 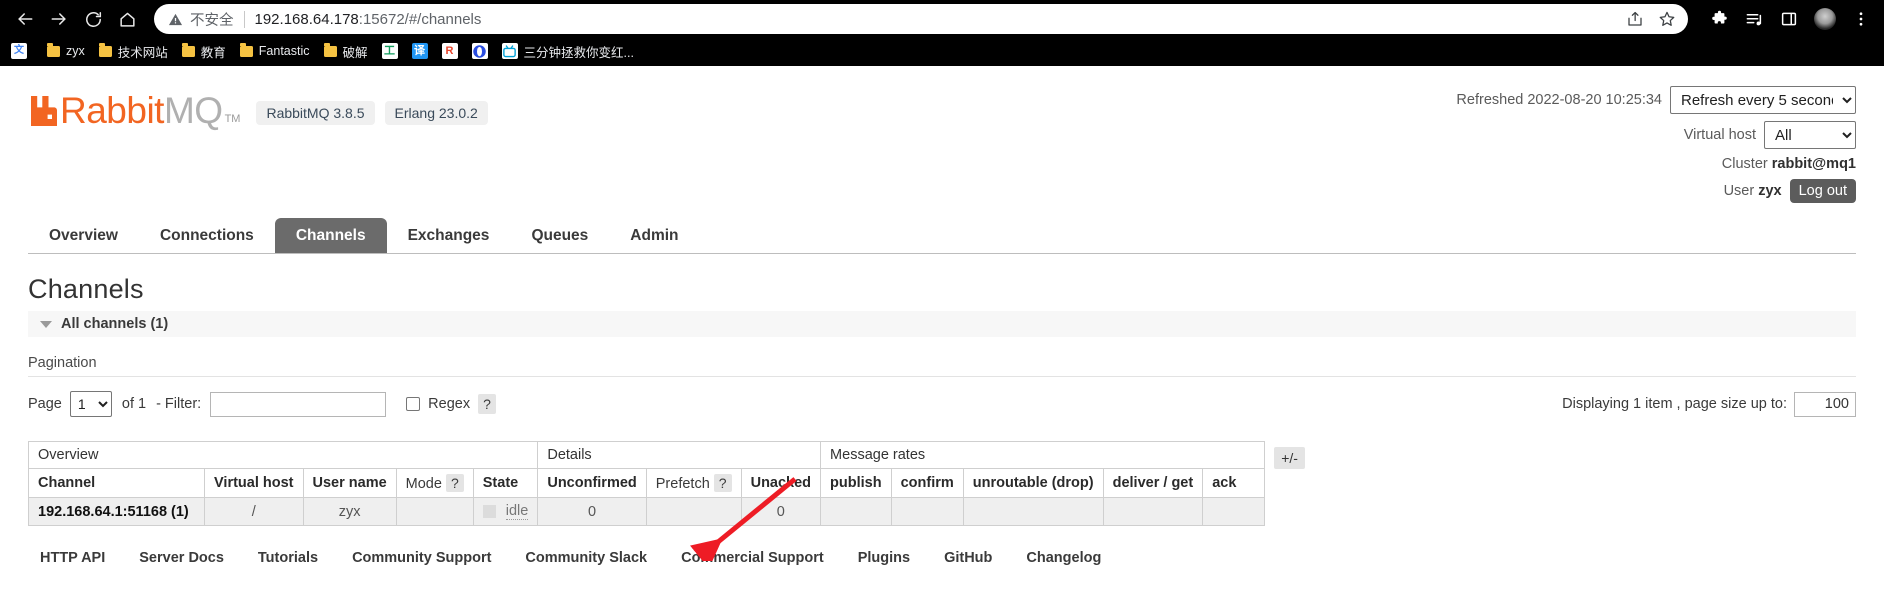 I want to click on bookmark-pojie: 破解, so click(x=346, y=51).